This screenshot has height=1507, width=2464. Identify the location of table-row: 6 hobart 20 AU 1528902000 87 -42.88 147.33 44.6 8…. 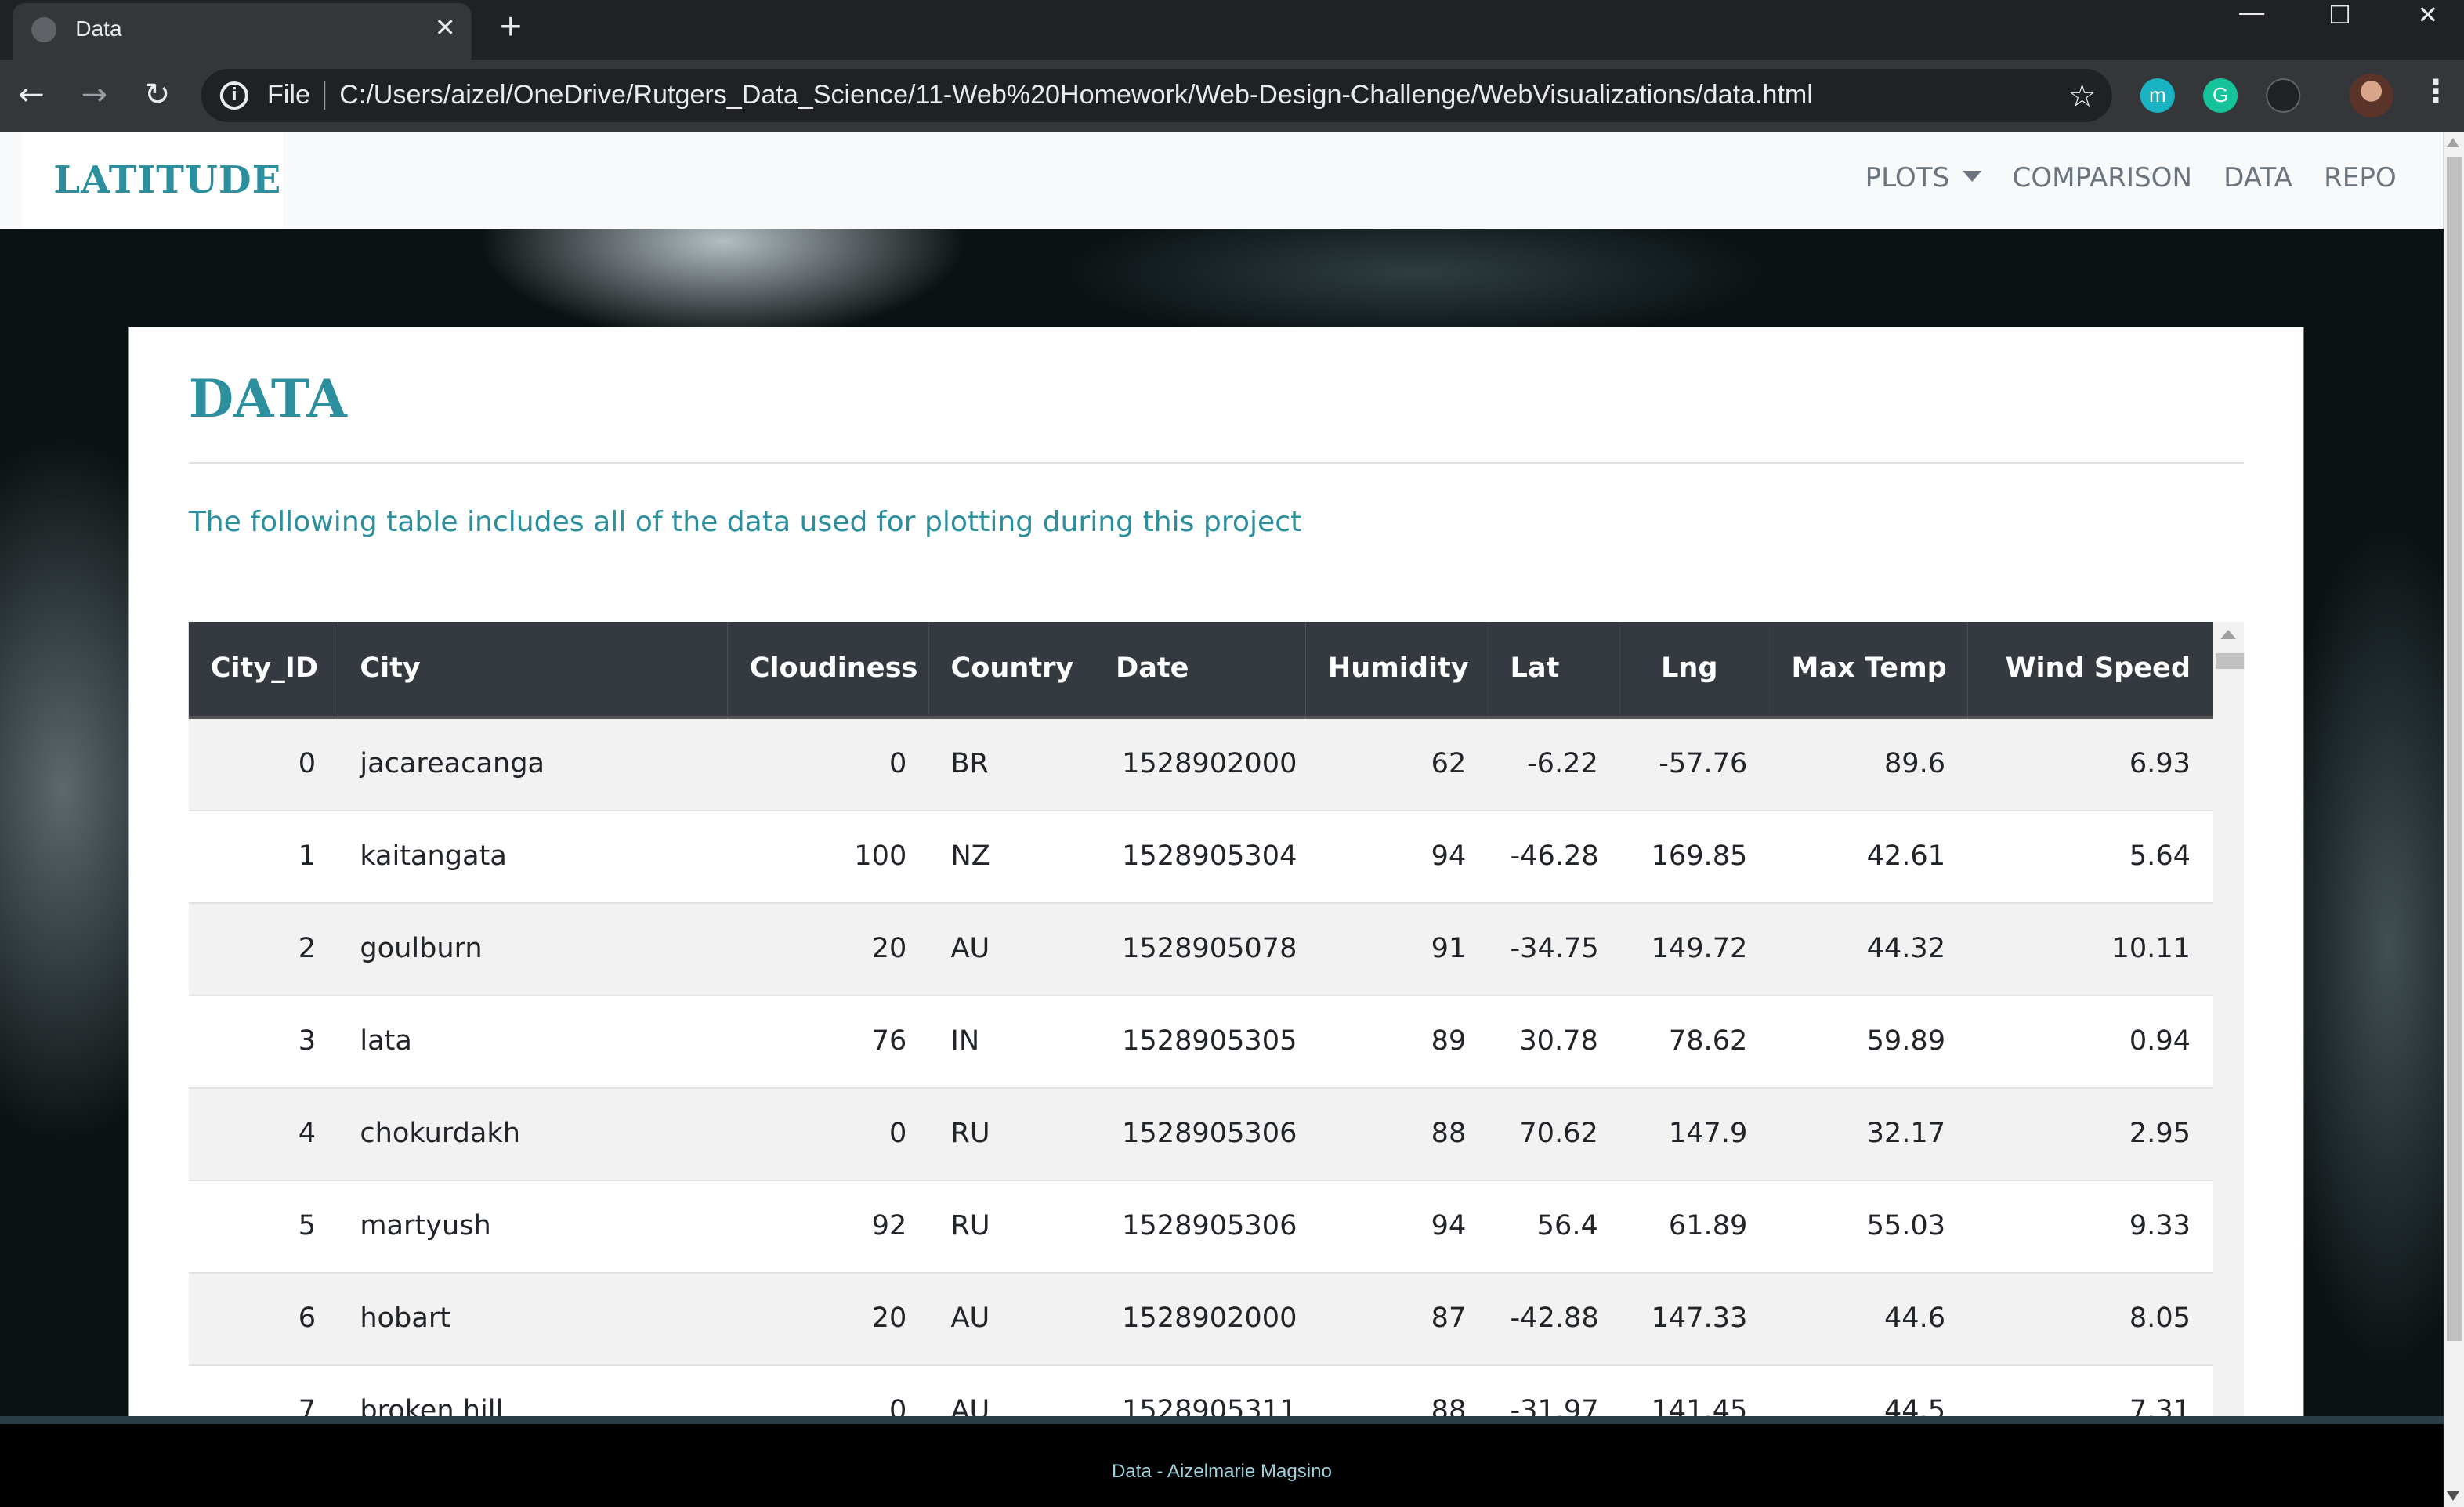
(1200, 1317).